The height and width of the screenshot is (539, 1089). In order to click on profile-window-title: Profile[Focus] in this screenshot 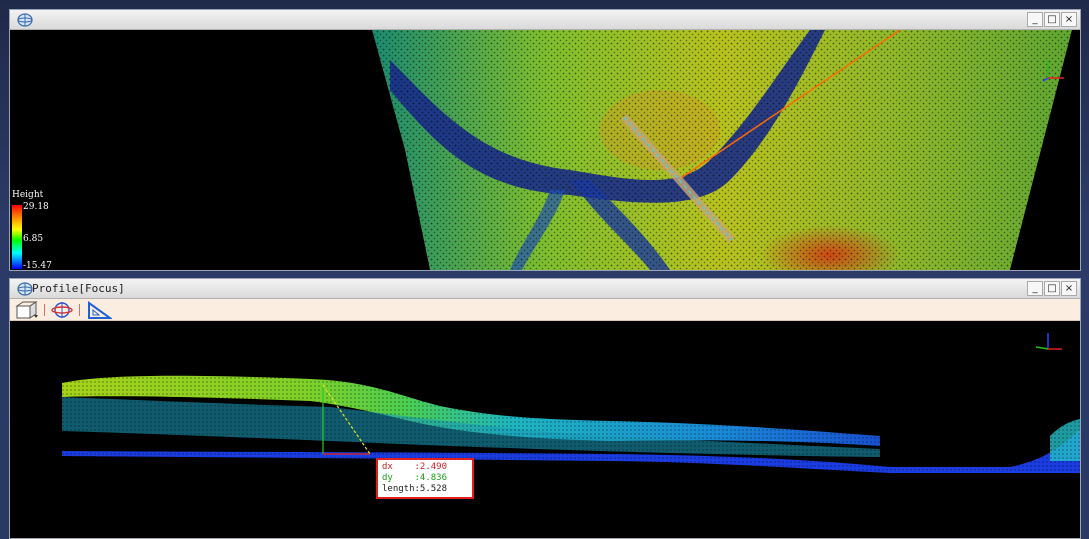, I will do `click(78, 288)`.